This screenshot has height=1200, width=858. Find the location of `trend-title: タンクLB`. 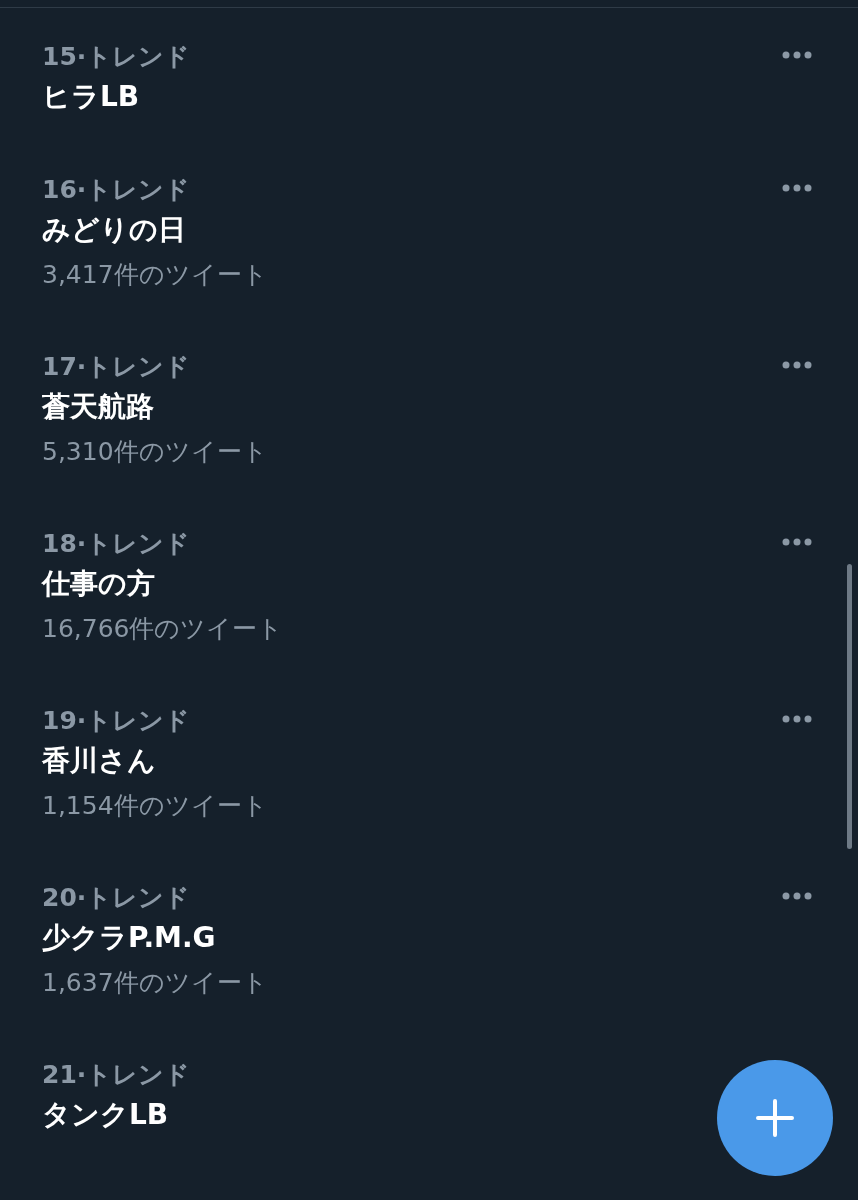

trend-title: タンクLB is located at coordinates (105, 1115).